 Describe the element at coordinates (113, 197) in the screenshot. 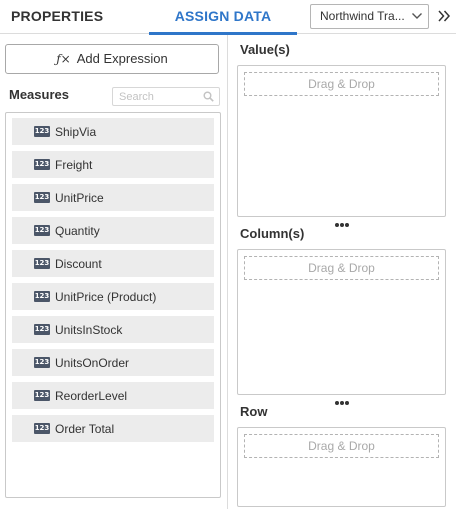

I see `measure-item: 123 UnitPrice` at that location.